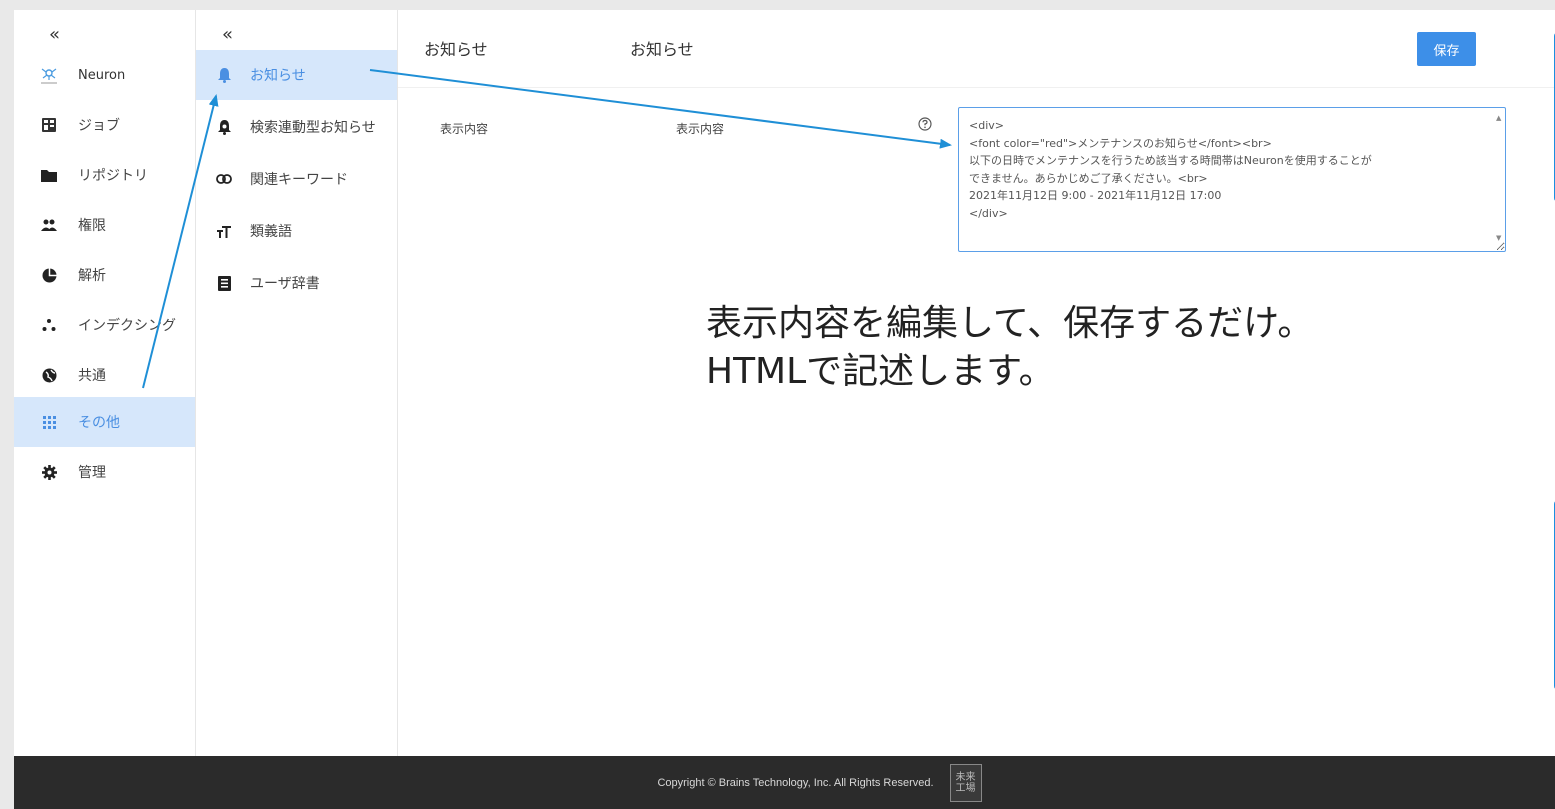  I want to click on subnav-item-user-dictionary: ユーザ辞書, so click(296, 283).